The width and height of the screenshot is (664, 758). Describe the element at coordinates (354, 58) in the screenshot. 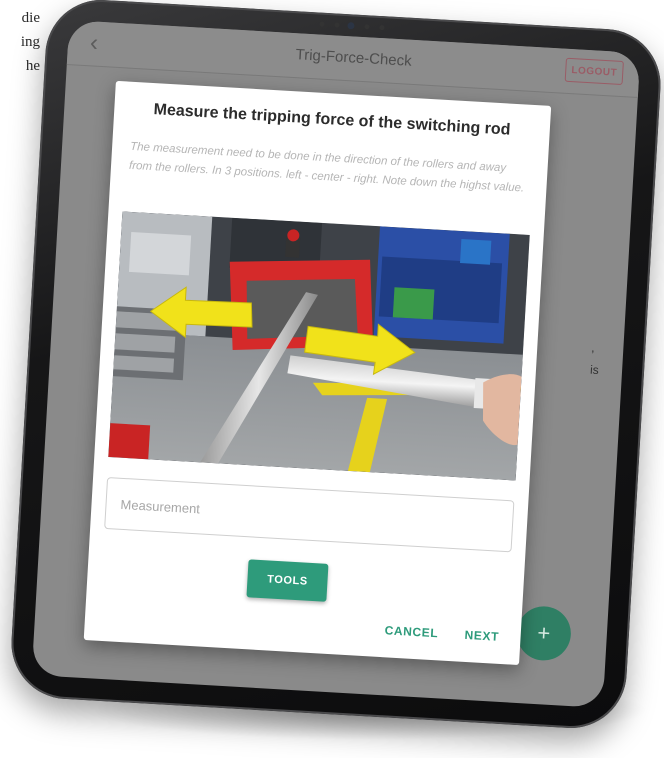

I see `app-title: Trig-Force-Check` at that location.